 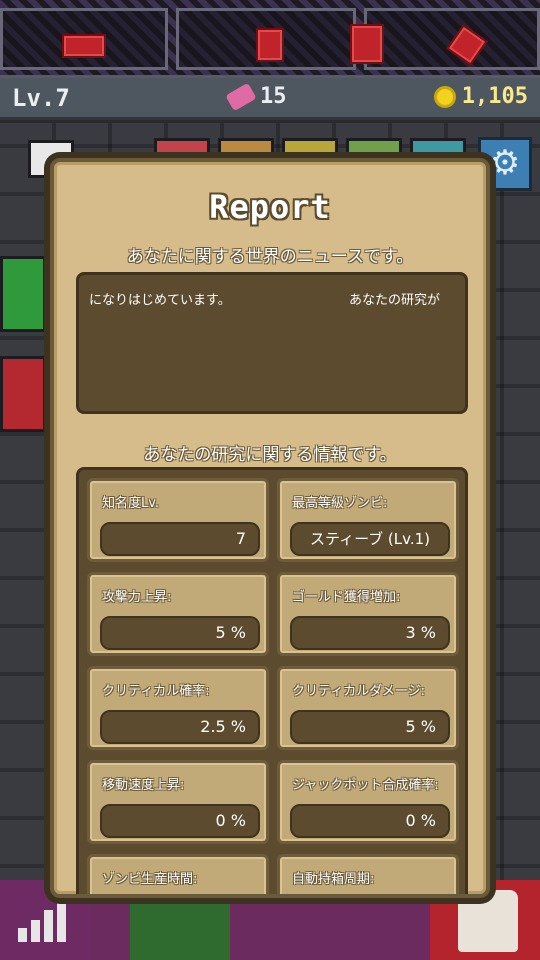 What do you see at coordinates (368, 520) in the screenshot?
I see `stat-card-top-zombie: 最高等級ゾンビ: スティーブ (Lv.1)` at bounding box center [368, 520].